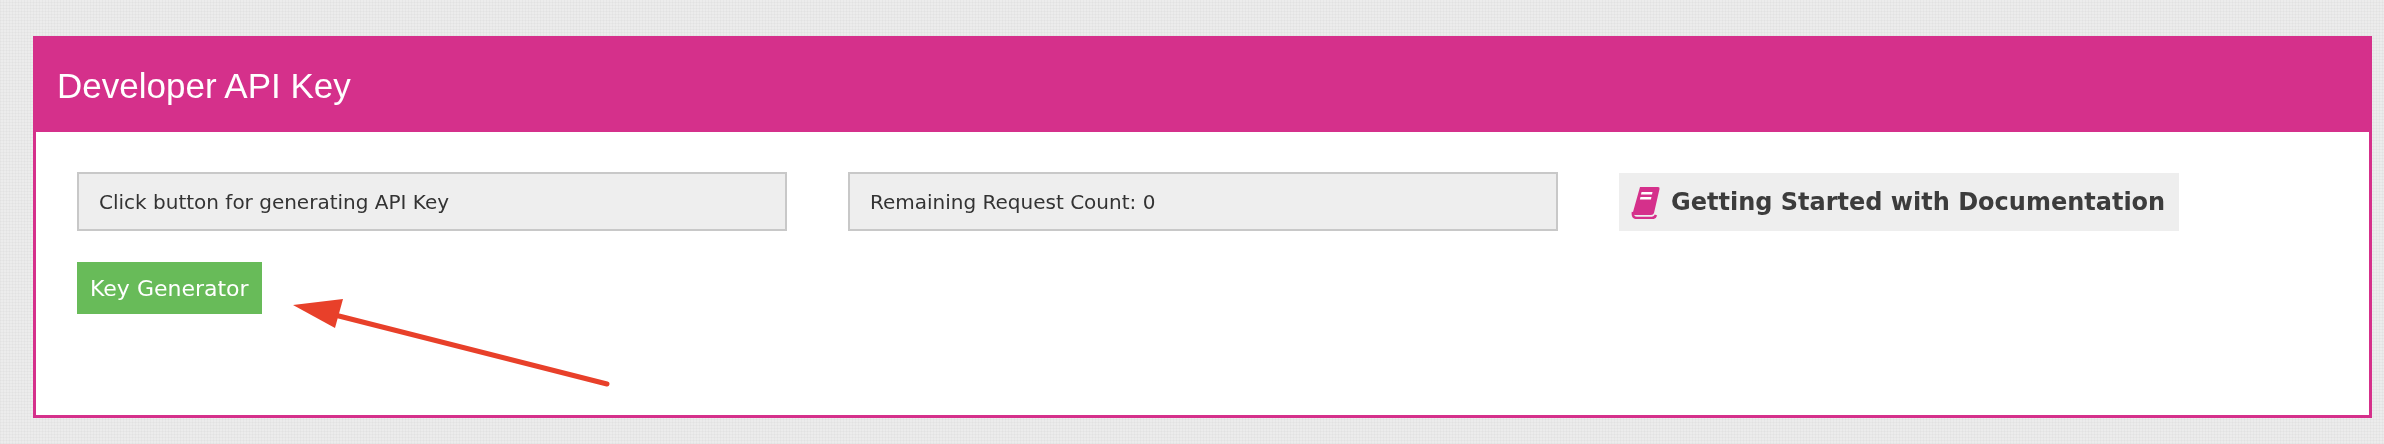 This screenshot has height=444, width=2384. Describe the element at coordinates (432, 201) in the screenshot. I see `api-key-field: Click button for generating API Key` at that location.